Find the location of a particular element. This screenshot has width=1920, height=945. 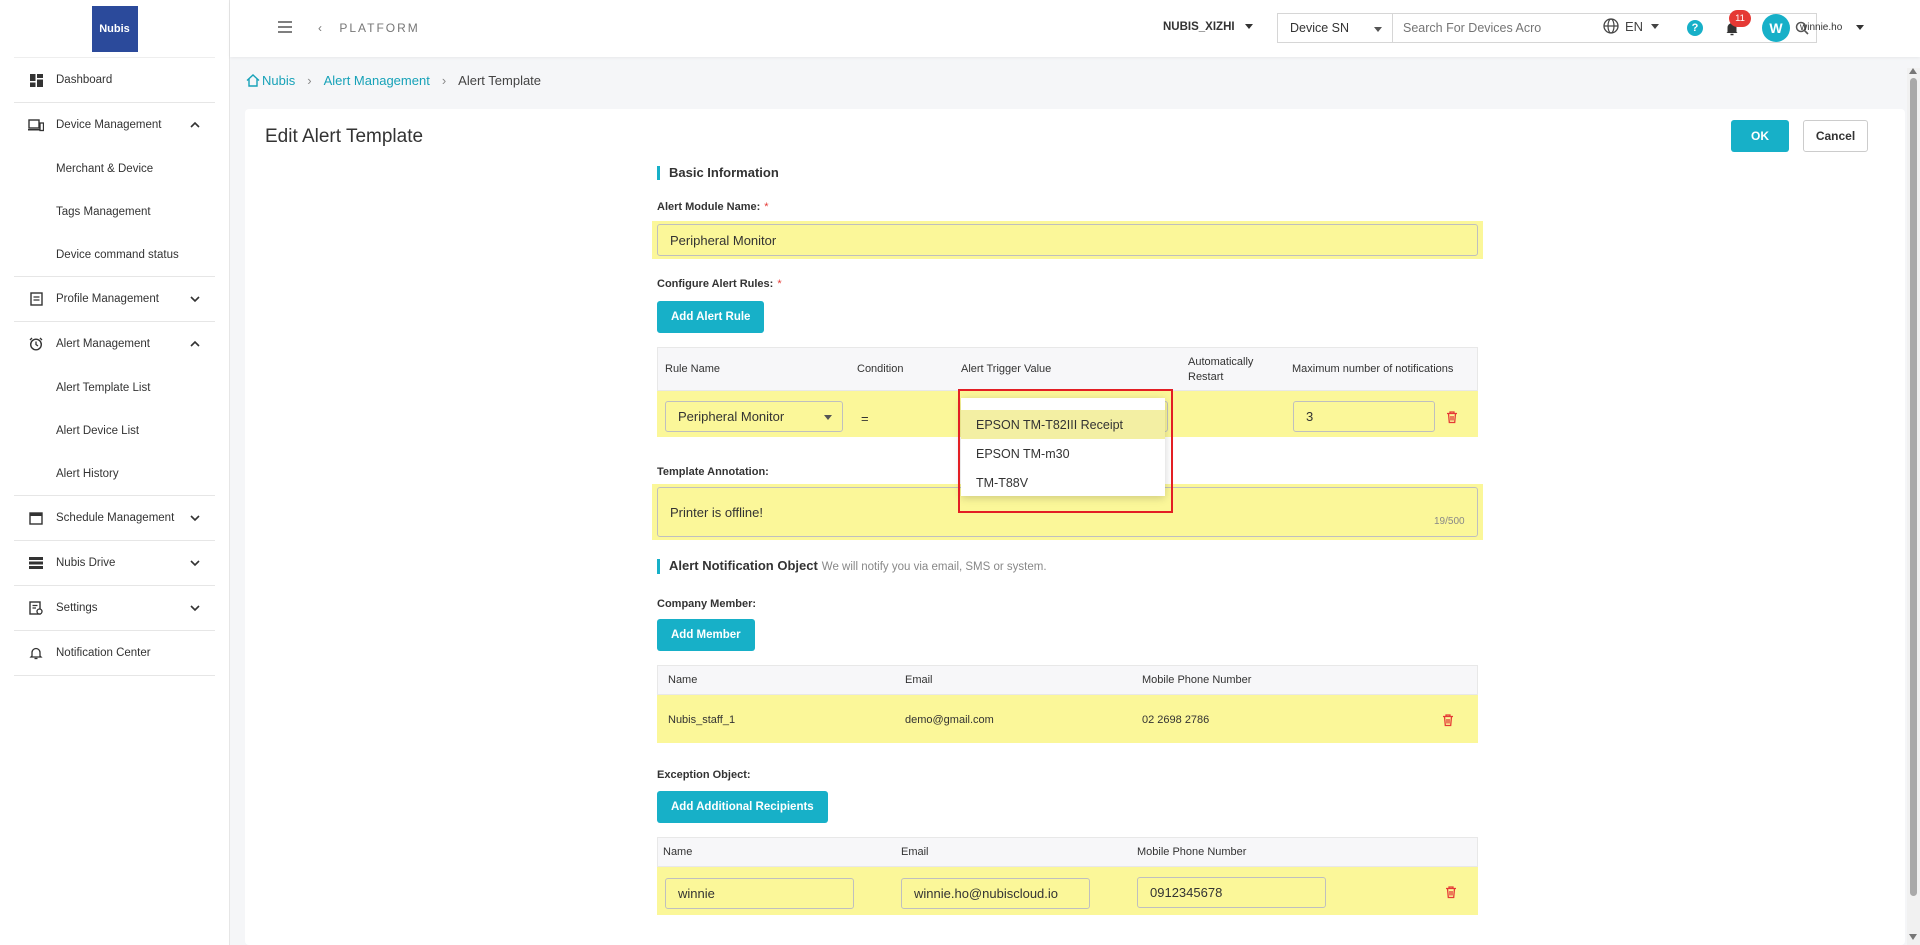

col-recipient-phone: Mobile Phone Number is located at coordinates (1192, 852).